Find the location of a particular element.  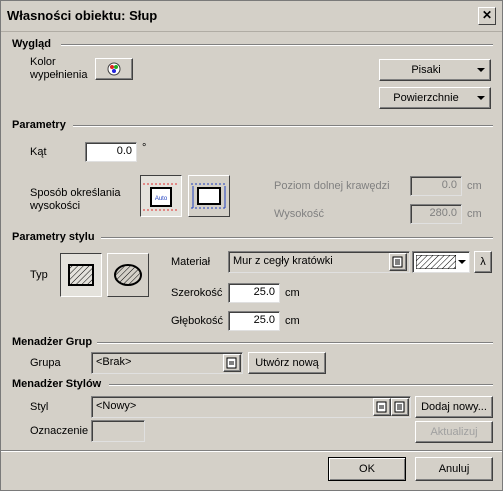

auto-icon-text: Auto is located at coordinates (161, 199).